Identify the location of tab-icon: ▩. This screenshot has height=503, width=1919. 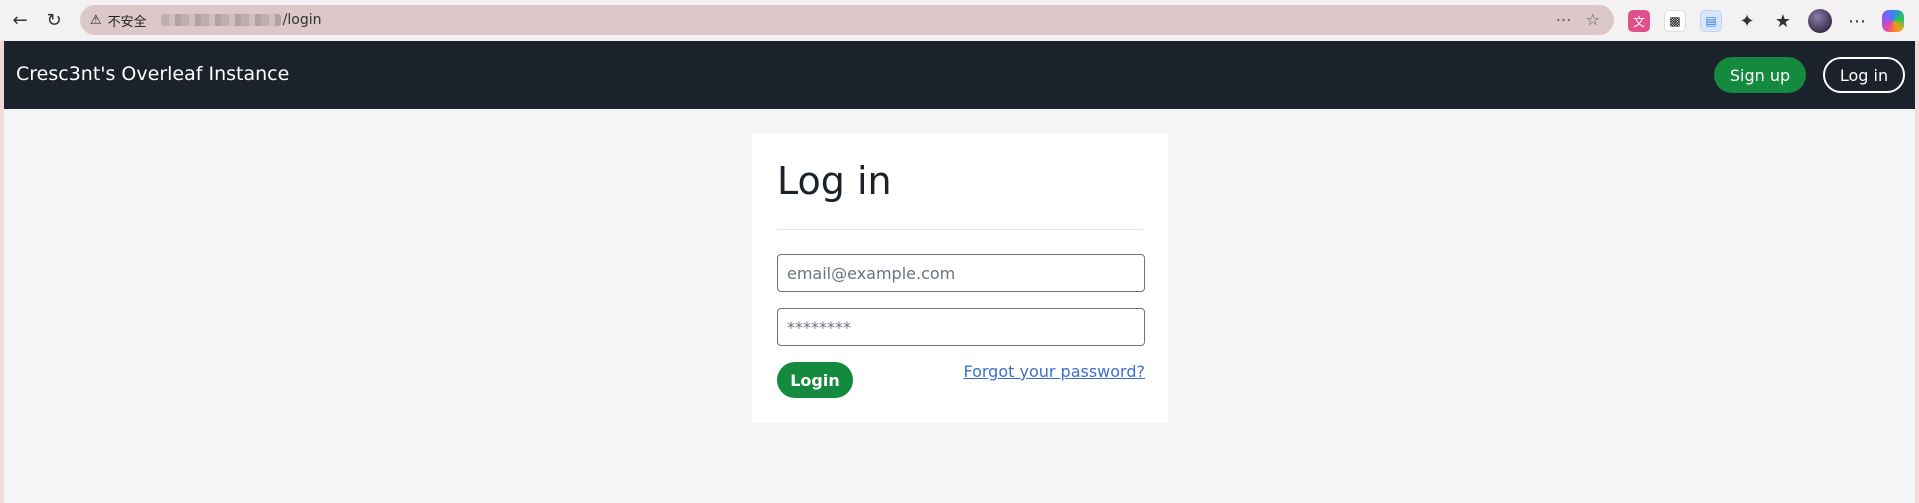
(1675, 21).